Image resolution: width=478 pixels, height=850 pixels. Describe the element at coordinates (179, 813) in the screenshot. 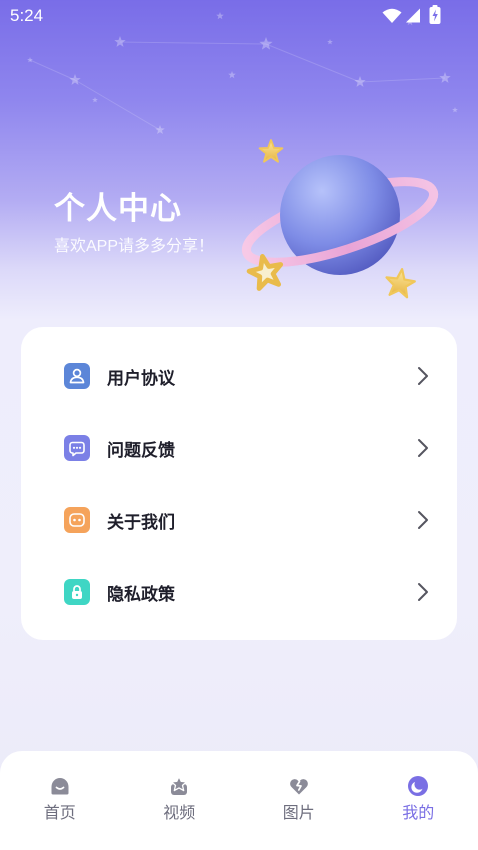

I see `nav-item-label: 视频` at that location.